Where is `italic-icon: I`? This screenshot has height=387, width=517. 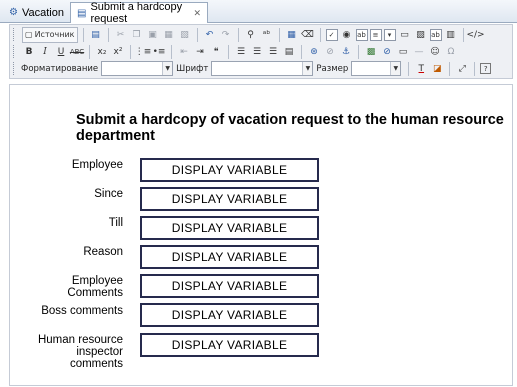 italic-icon: I is located at coordinates (45, 52).